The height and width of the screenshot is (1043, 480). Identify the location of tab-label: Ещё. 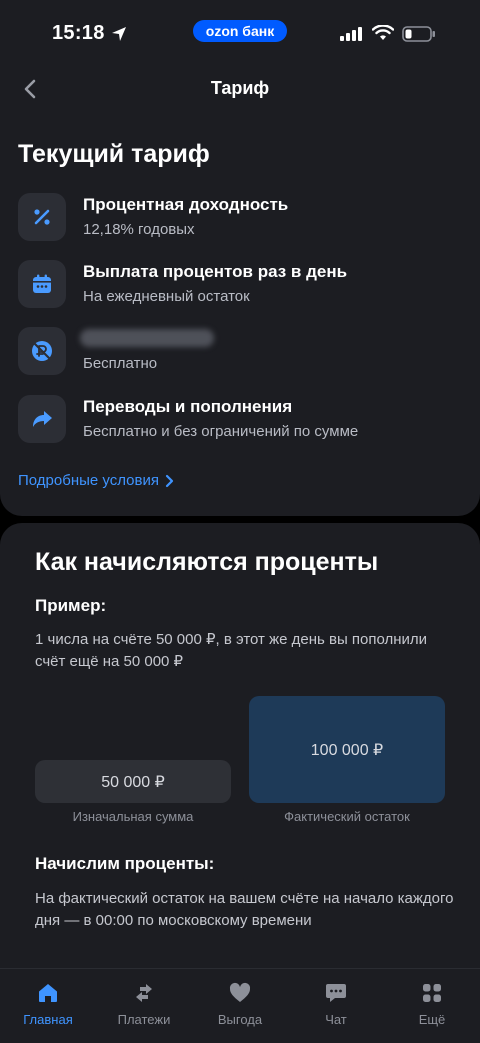
(432, 1019).